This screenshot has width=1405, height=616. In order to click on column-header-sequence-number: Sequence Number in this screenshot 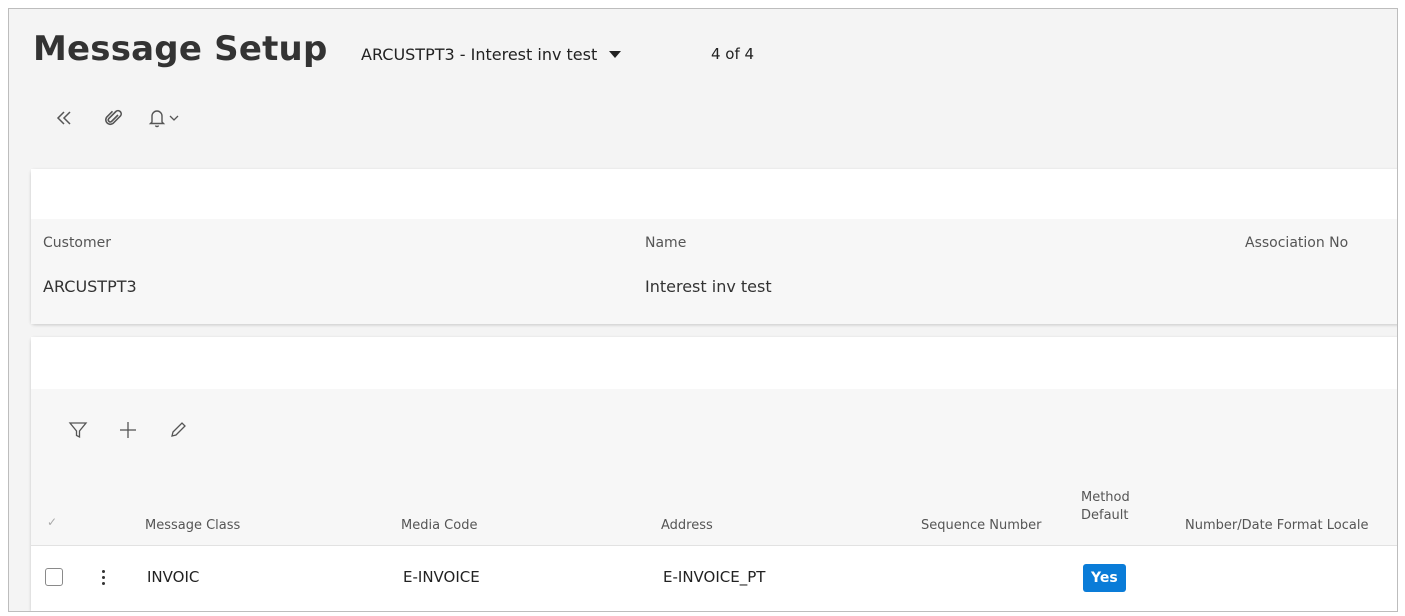, I will do `click(981, 526)`.